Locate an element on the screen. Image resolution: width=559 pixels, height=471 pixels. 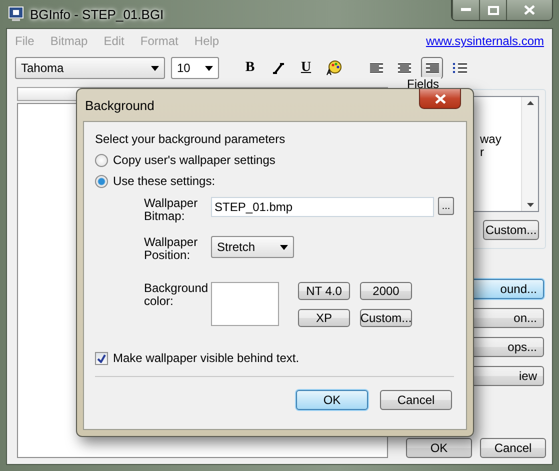
prompt-text: Select your background parameters is located at coordinates (190, 139).